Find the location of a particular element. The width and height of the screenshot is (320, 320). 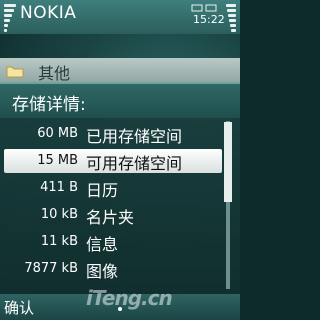

item-name: 可用存储空间 is located at coordinates (134, 163).